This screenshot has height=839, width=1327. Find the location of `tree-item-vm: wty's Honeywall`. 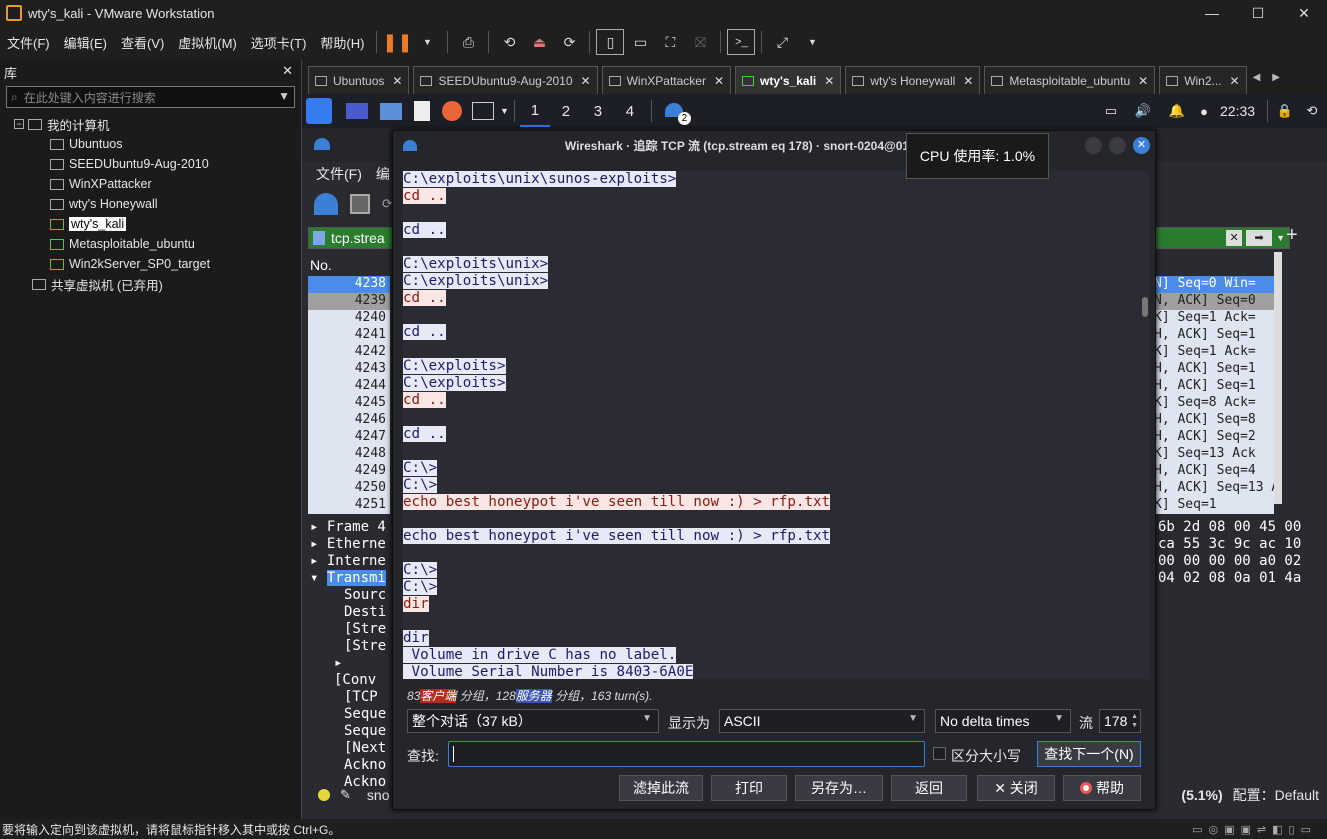

tree-item-vm: wty's Honeywall is located at coordinates (150, 204).